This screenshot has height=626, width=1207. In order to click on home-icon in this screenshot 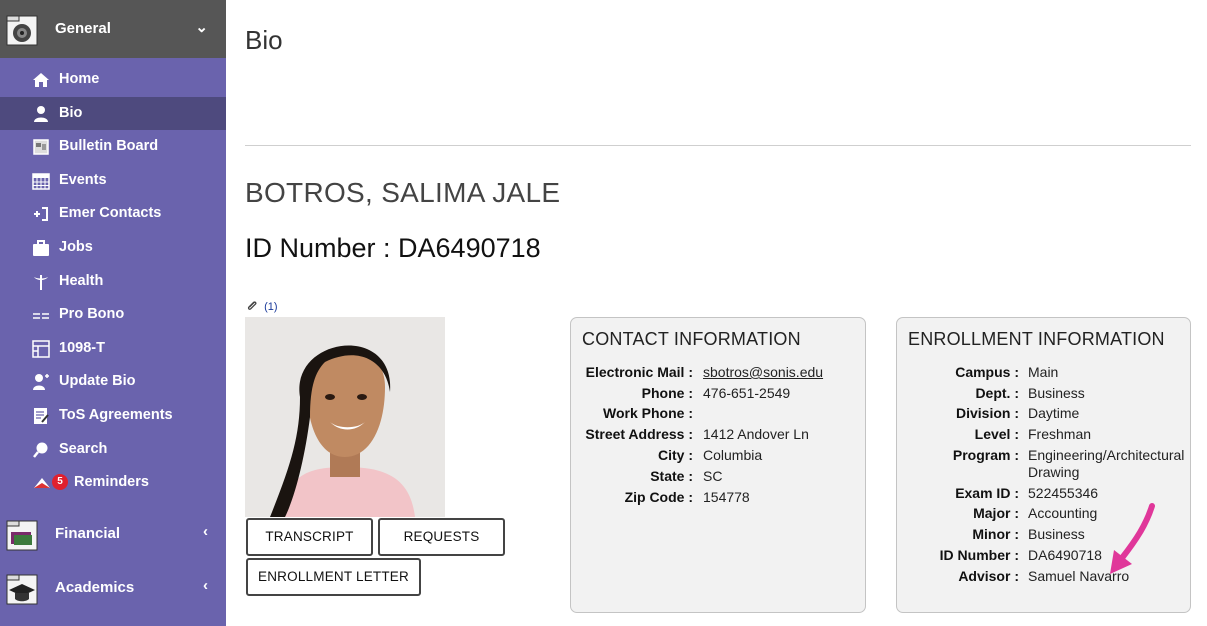, I will do `click(41, 80)`.